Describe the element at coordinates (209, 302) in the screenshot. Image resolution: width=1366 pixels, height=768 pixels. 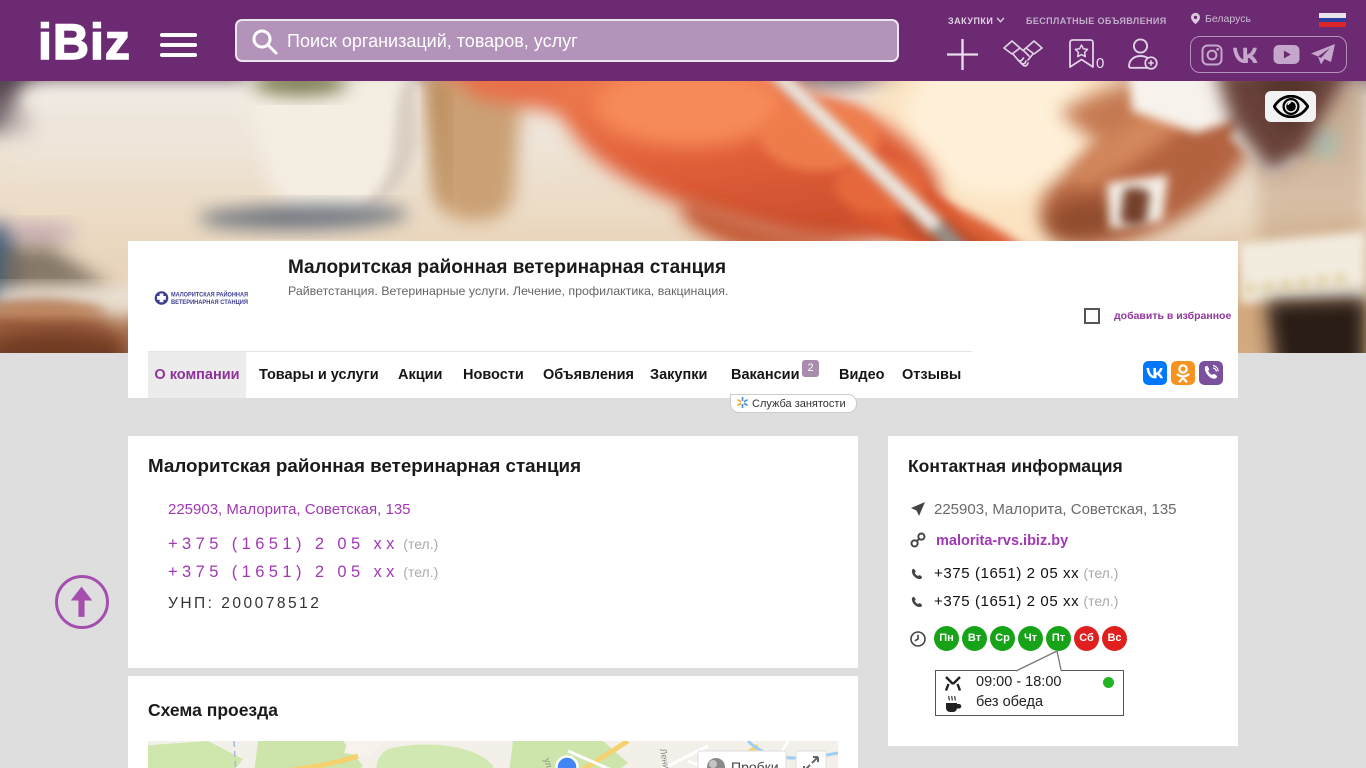
I see `svg-text: ВЕТЕРИНАРНАЯ СТАНЦИЯ` at that location.